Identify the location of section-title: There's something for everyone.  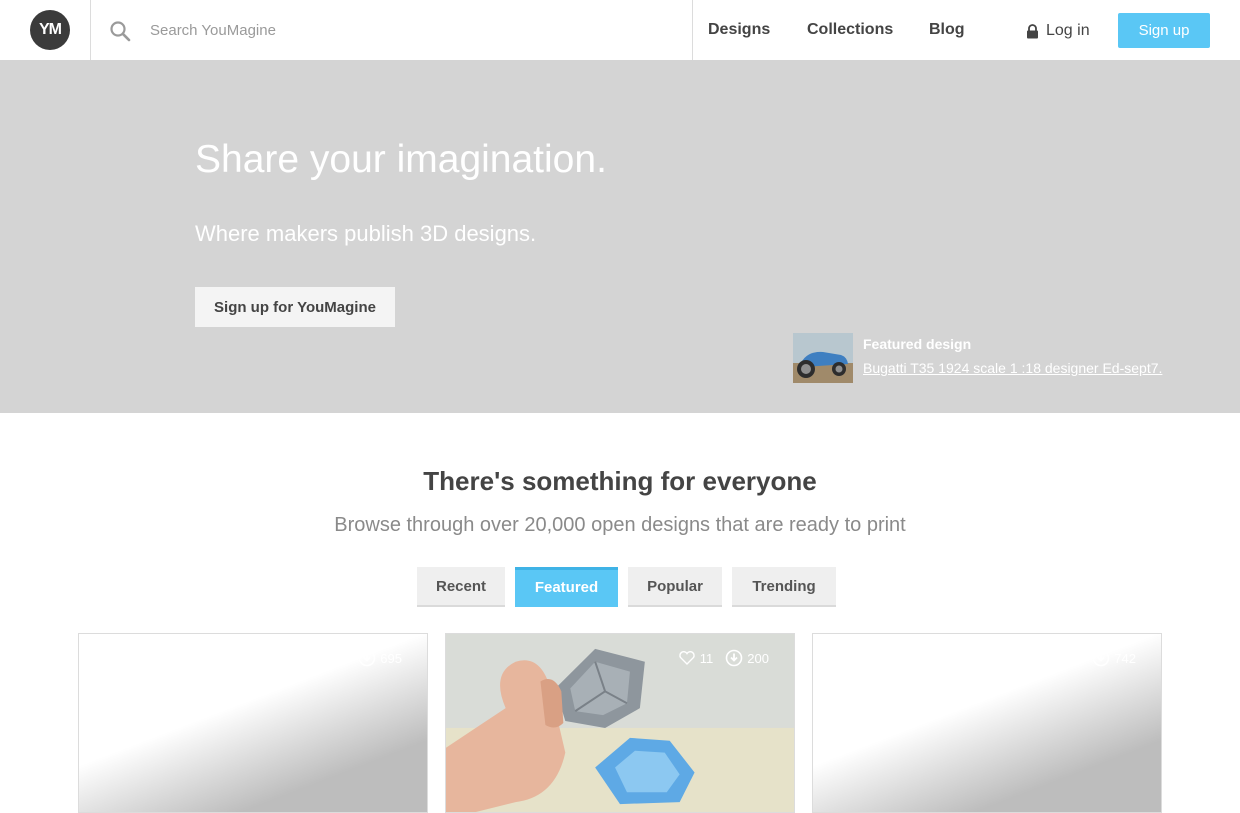
(620, 481).